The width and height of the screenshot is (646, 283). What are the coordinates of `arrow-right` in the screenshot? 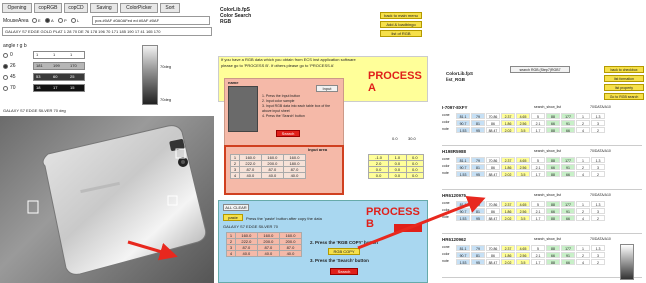 It's located at (421, 223).